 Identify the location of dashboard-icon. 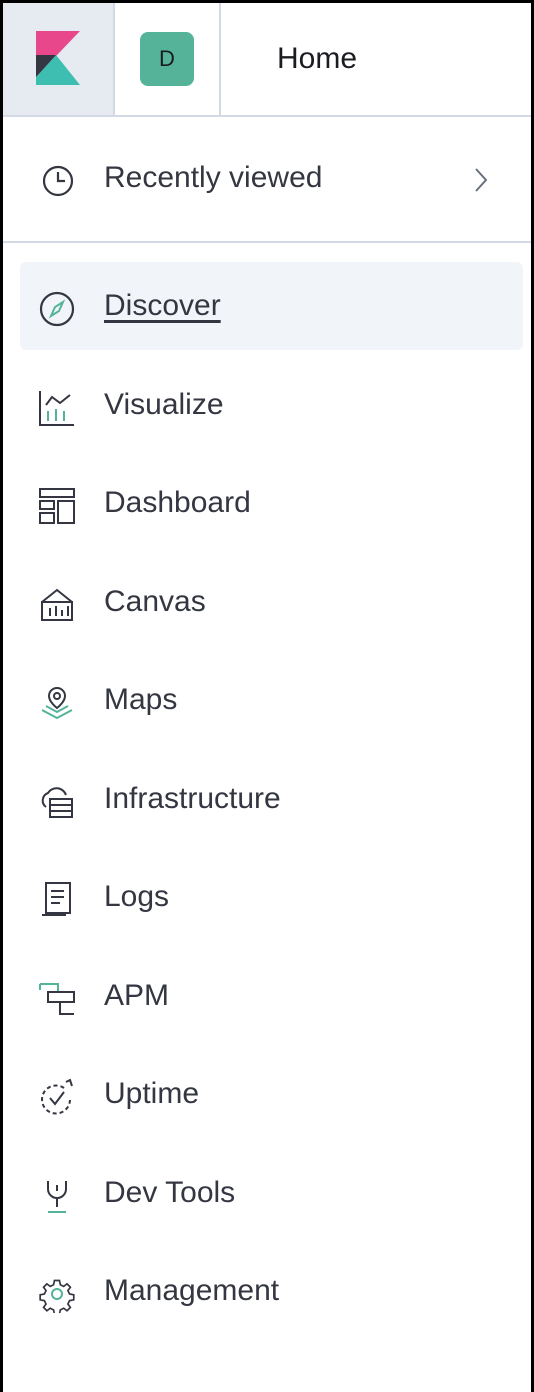
(57, 506).